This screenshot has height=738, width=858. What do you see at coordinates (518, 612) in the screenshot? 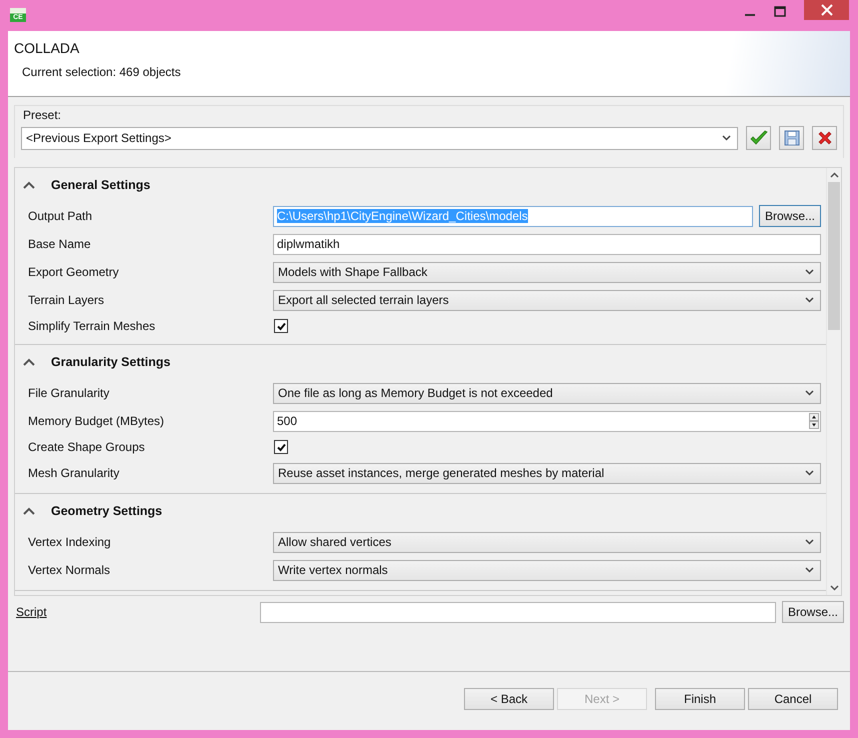
I see `script-field` at bounding box center [518, 612].